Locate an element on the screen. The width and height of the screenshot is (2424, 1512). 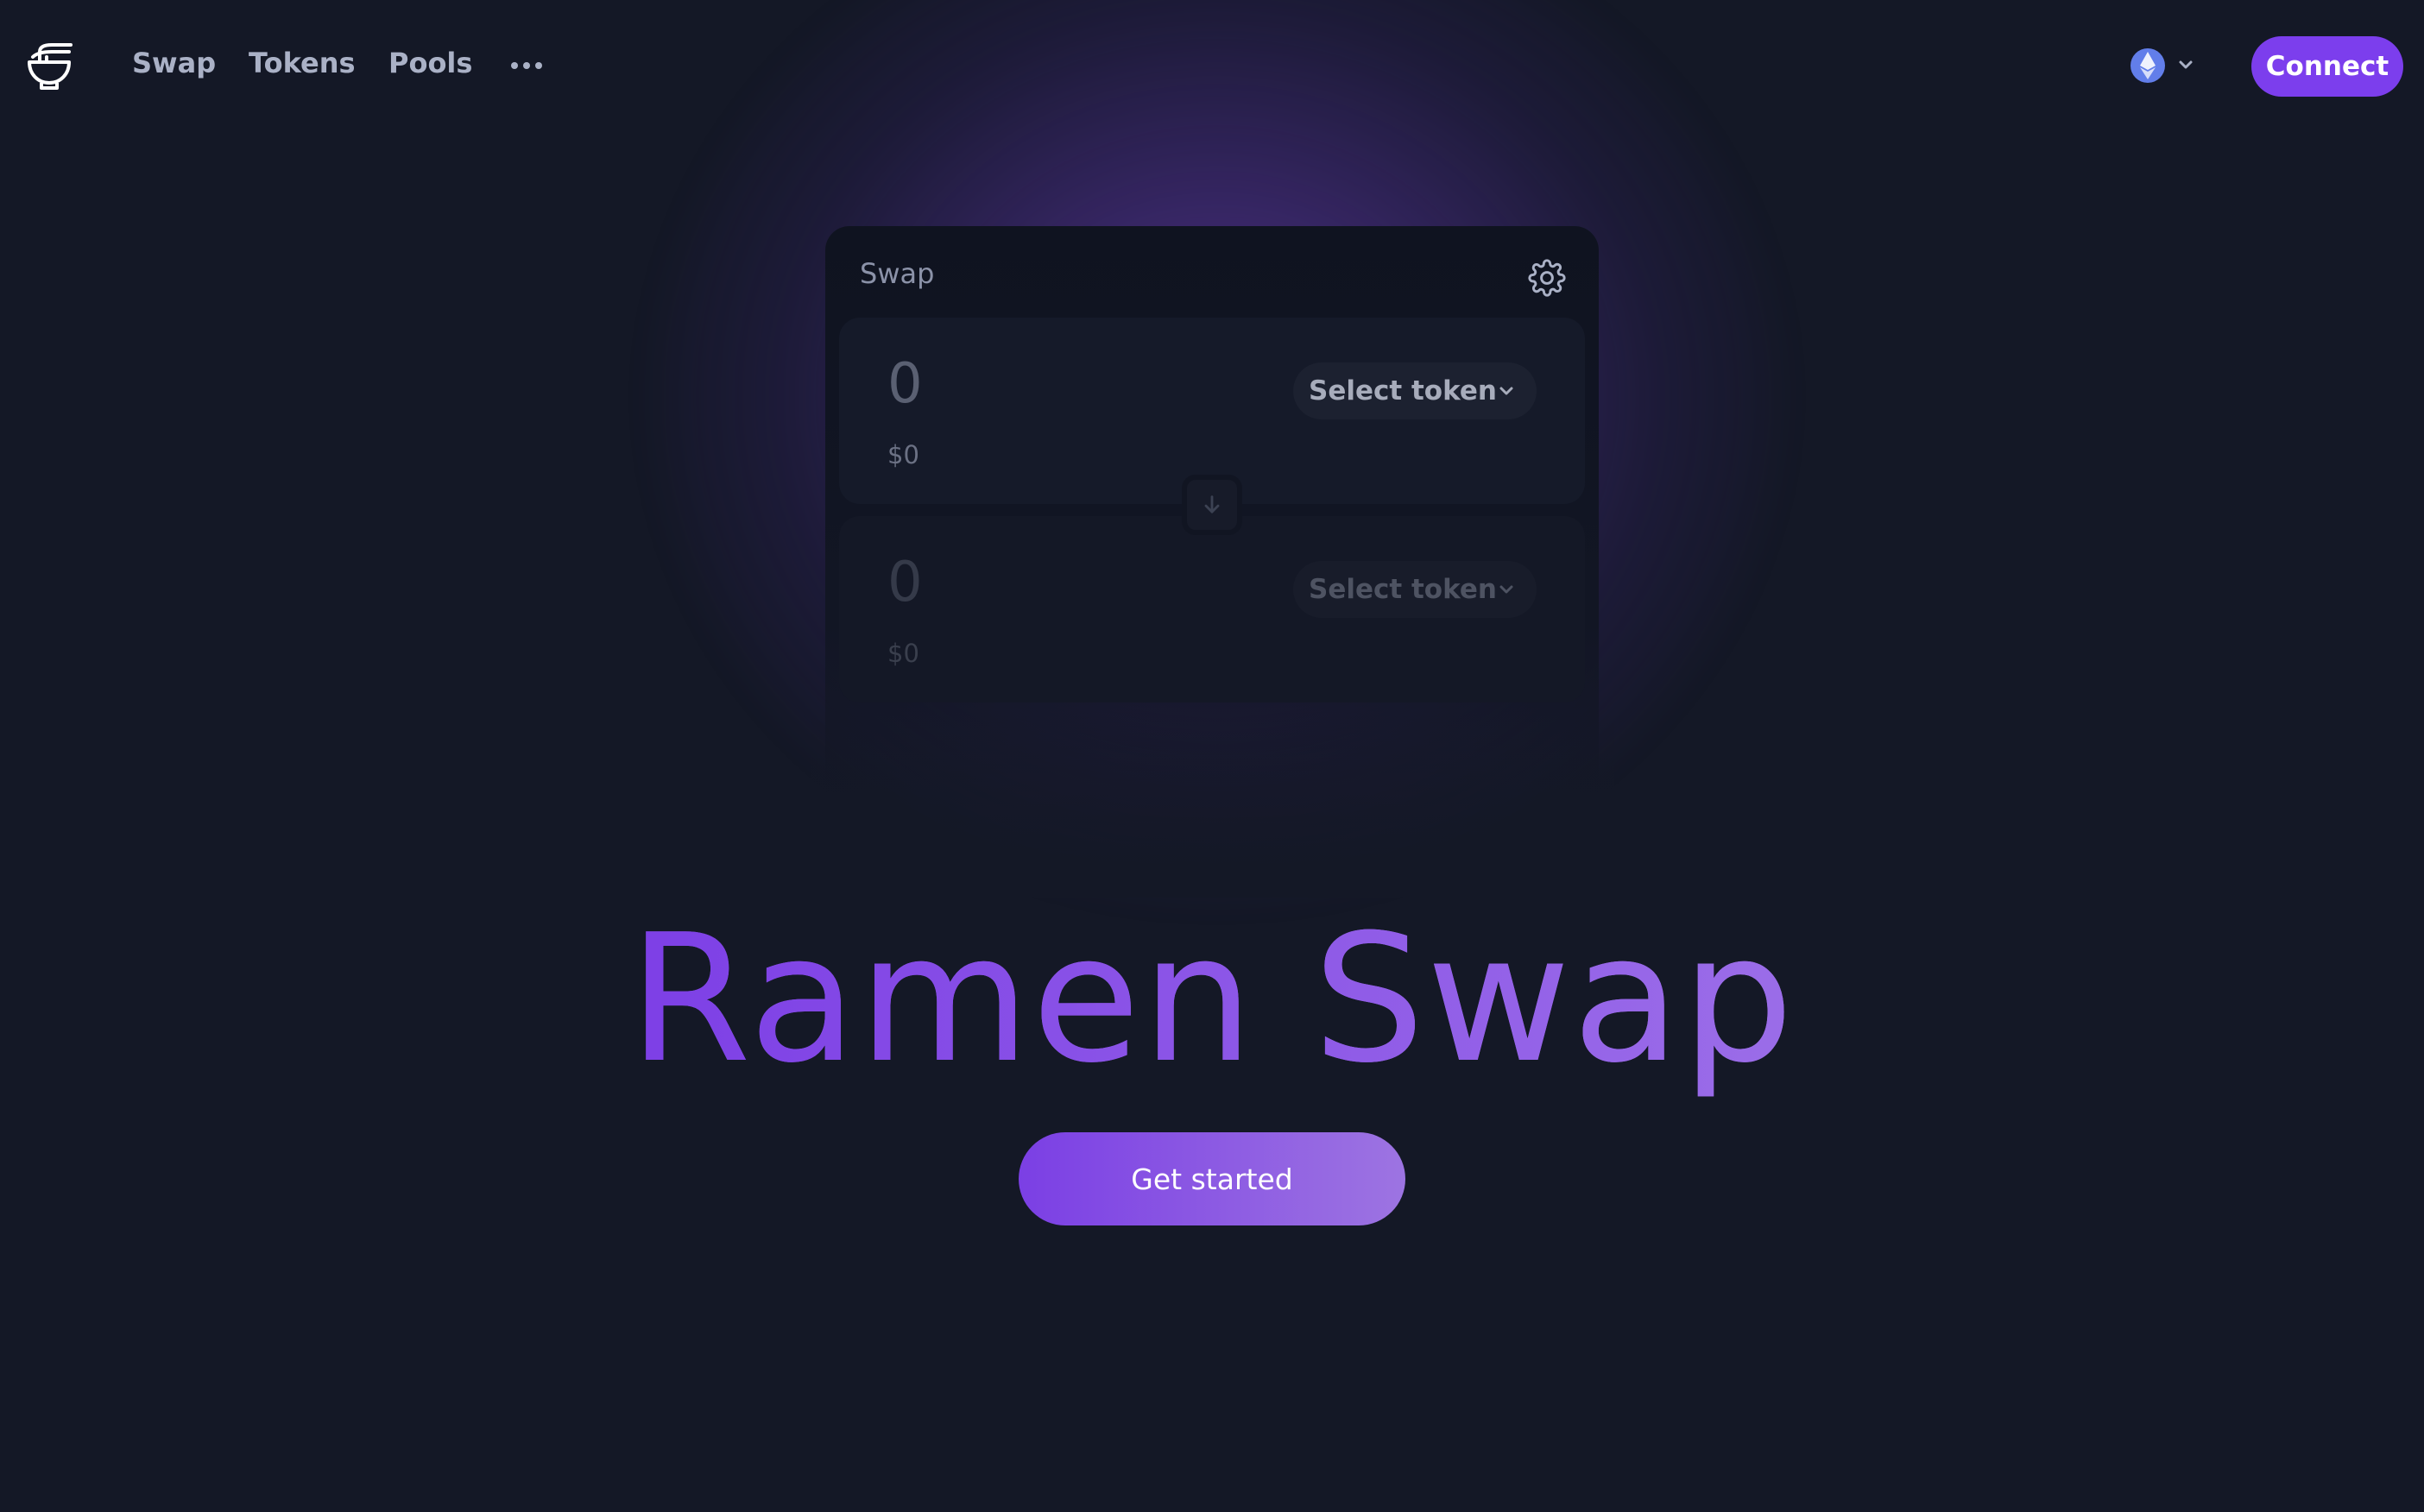
input-usd-value: $0 is located at coordinates (903, 455).